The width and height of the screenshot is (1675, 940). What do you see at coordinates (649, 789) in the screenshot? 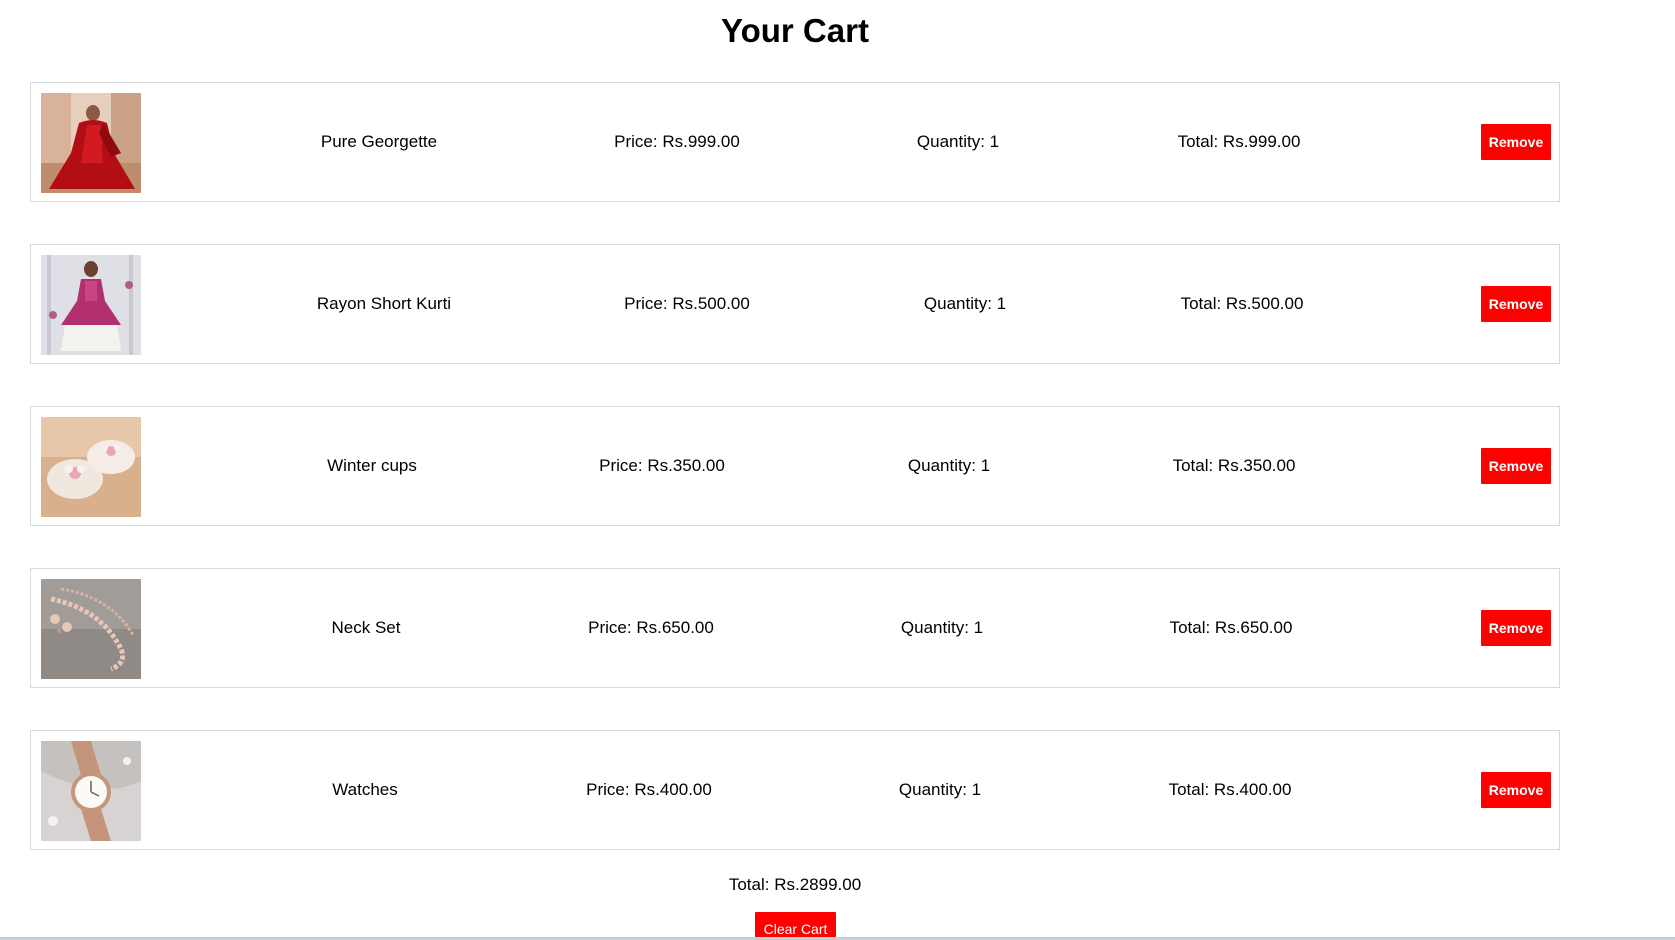
I see `product-price: Price: Rs.400.00` at bounding box center [649, 789].